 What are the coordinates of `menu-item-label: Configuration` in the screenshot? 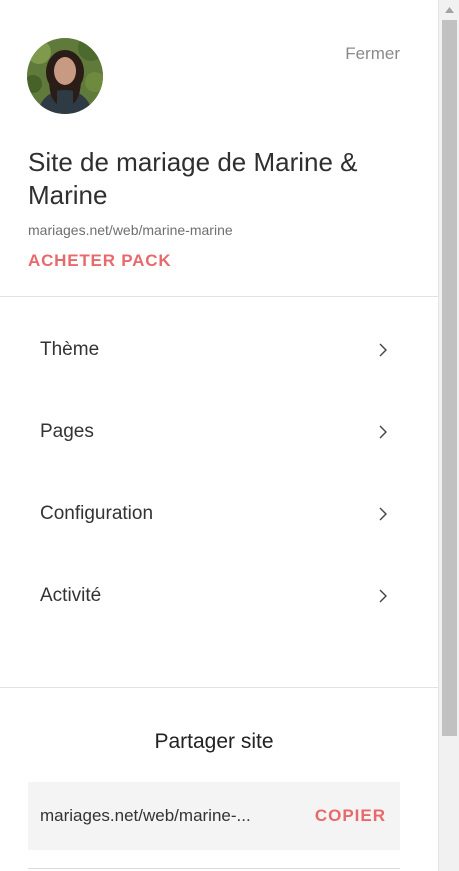 It's located at (97, 513).